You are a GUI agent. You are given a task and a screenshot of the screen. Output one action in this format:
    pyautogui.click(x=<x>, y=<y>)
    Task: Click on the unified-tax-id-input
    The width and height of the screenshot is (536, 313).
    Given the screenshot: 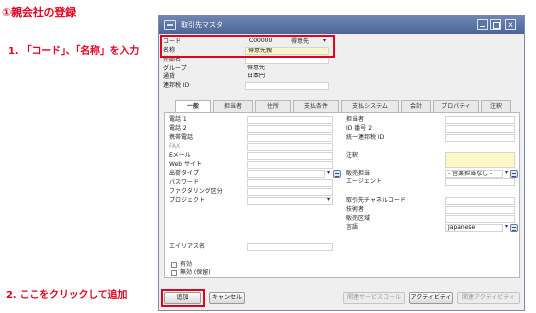 What is the action you would take?
    pyautogui.click(x=480, y=138)
    